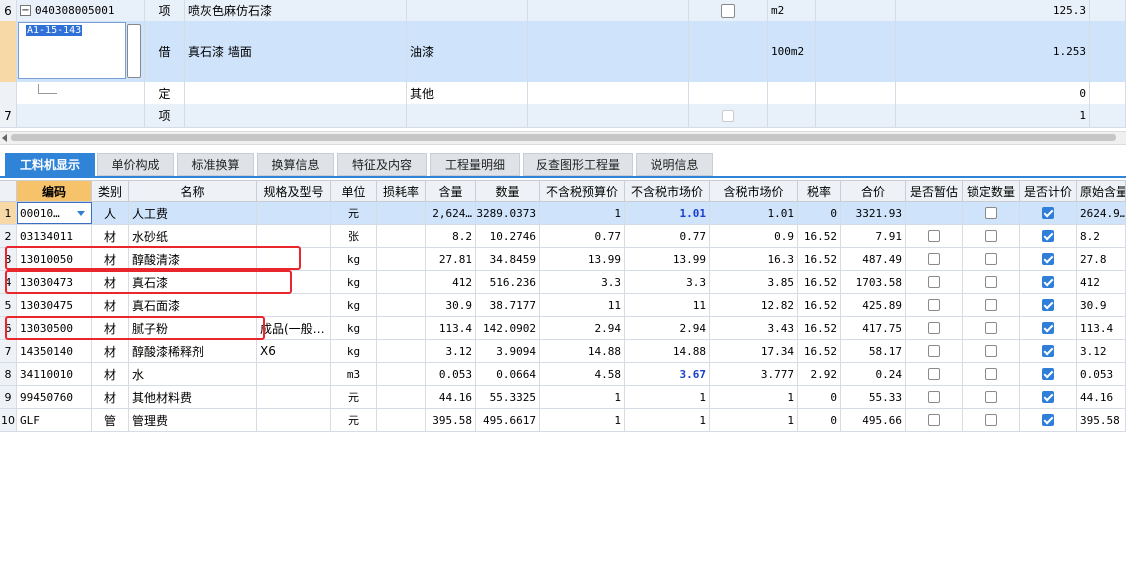  Describe the element at coordinates (8, 10) in the screenshot. I see `row-number: 6` at that location.